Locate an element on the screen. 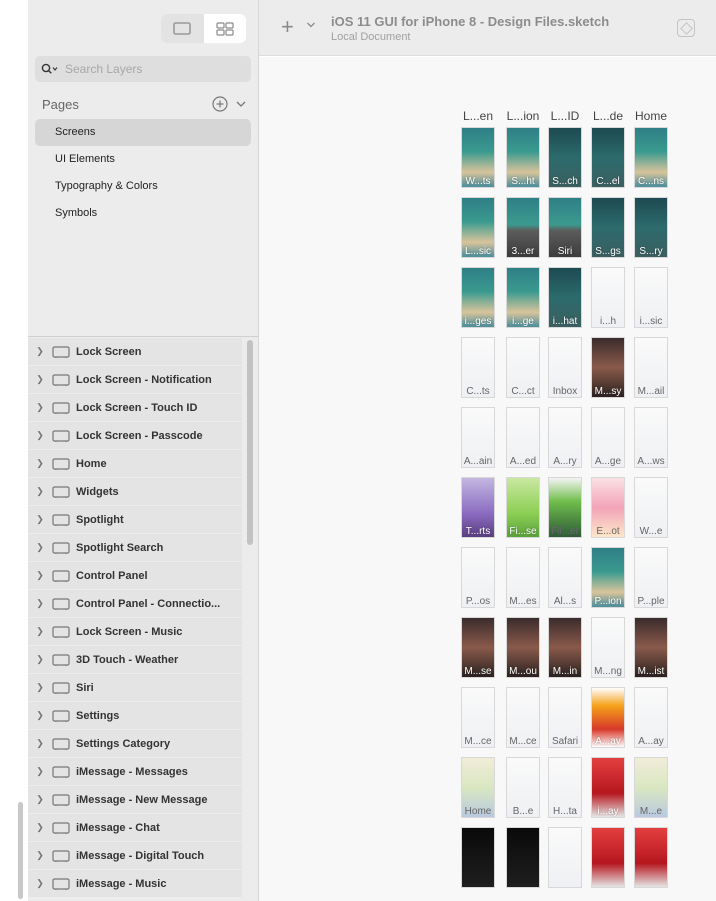 This screenshot has width=716, height=901. artboard-thumbnail: A...ge is located at coordinates (608, 437).